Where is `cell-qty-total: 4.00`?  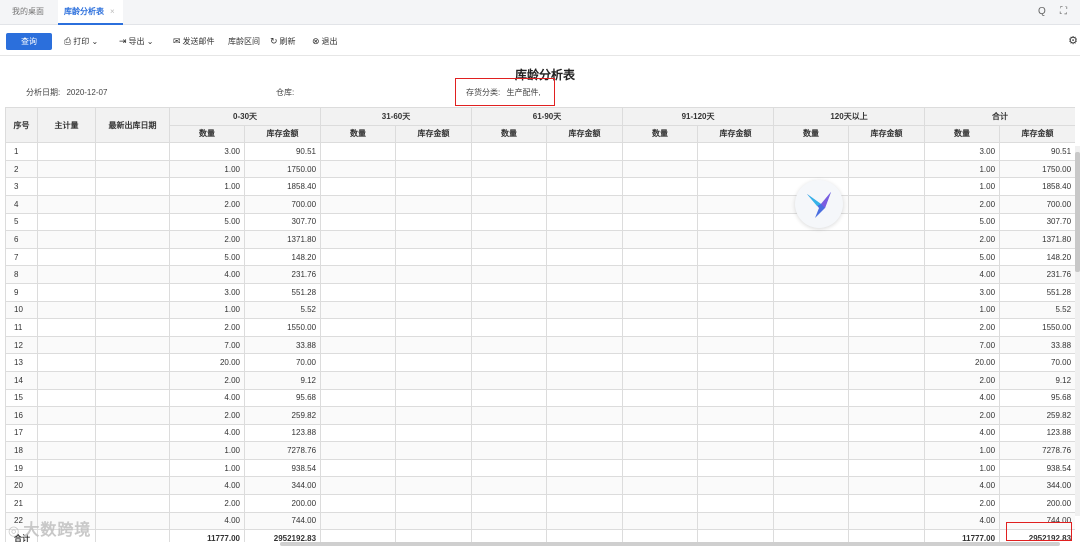
cell-qty-total: 4.00 is located at coordinates (962, 521).